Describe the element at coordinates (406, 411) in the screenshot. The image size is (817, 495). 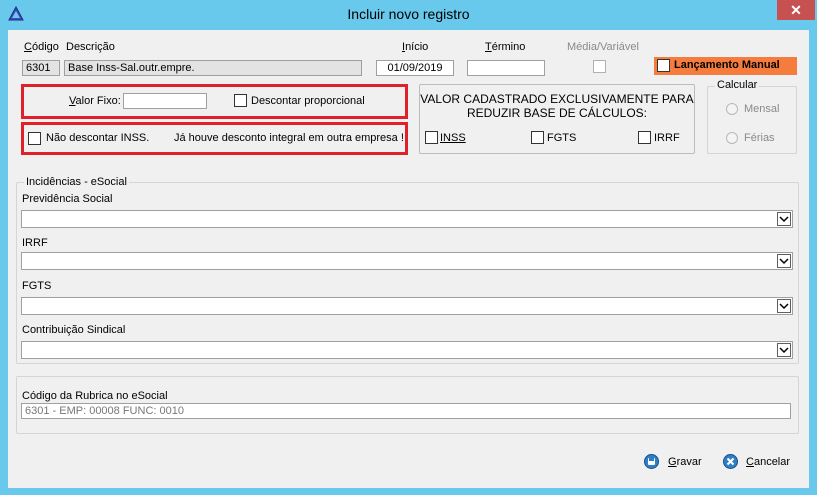
I see `rubrica-field: 6301 - EMP: 00008 FUNC: 0010` at that location.